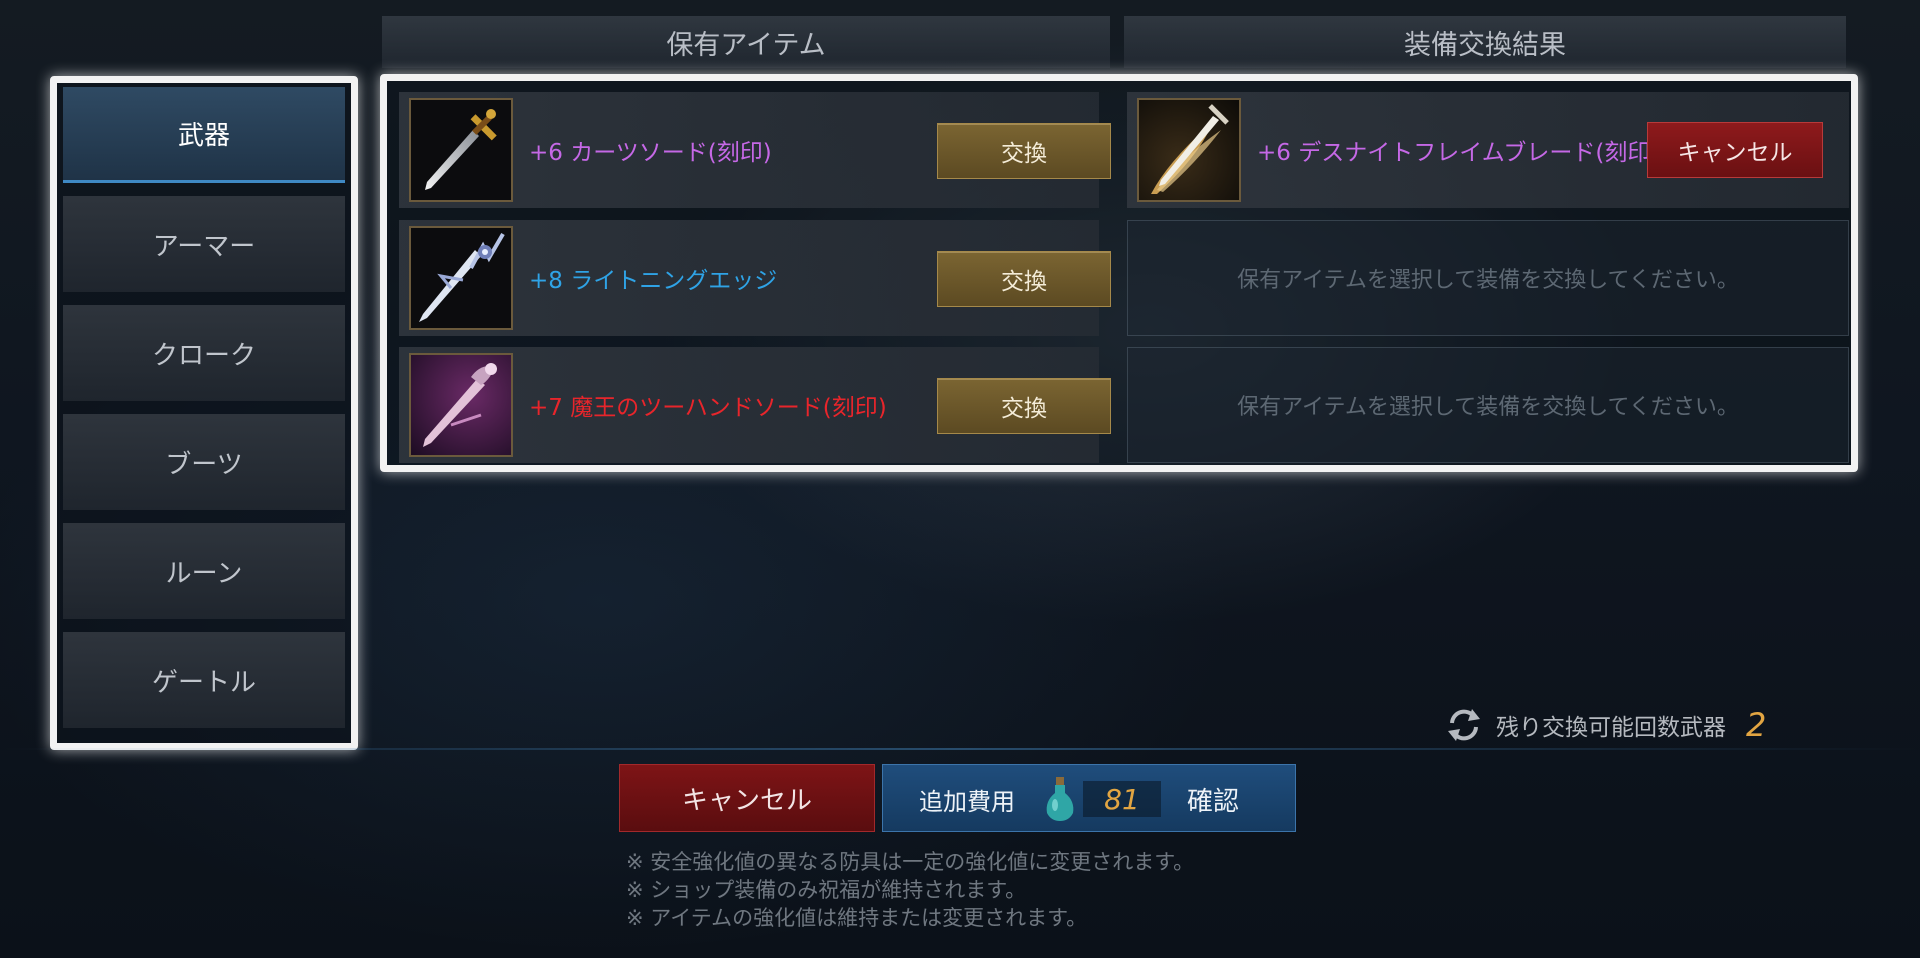  I want to click on owned-item-name: +7 魔王のツーハンドソード(刻印), so click(708, 408).